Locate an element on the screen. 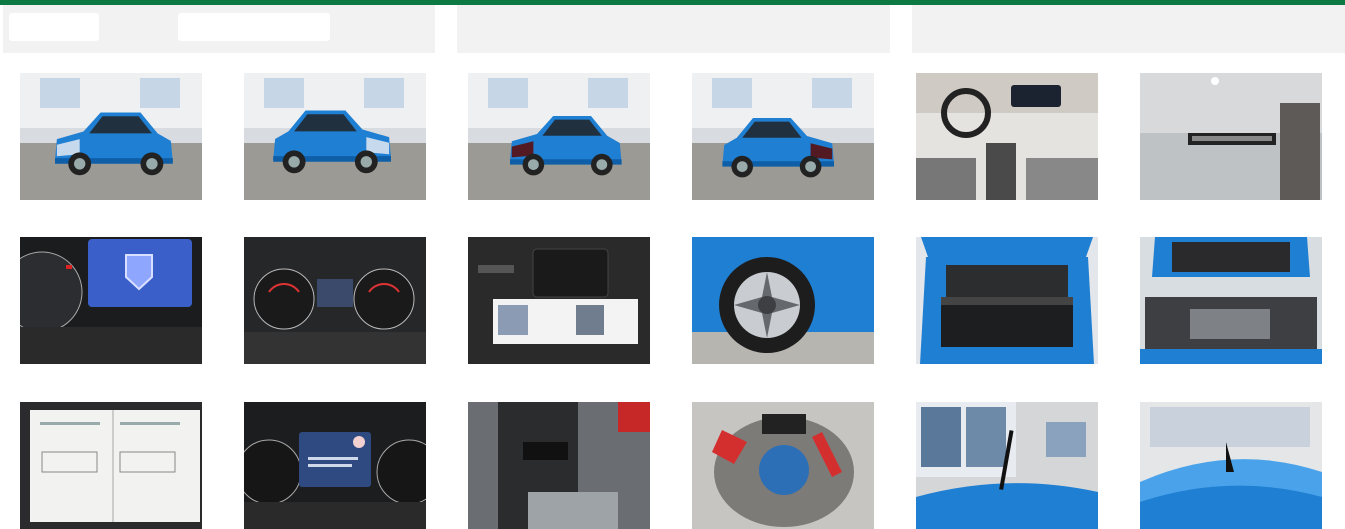 This screenshot has width=1345, height=529. photo-rear-right-blue-hatchback-image is located at coordinates (783, 136).